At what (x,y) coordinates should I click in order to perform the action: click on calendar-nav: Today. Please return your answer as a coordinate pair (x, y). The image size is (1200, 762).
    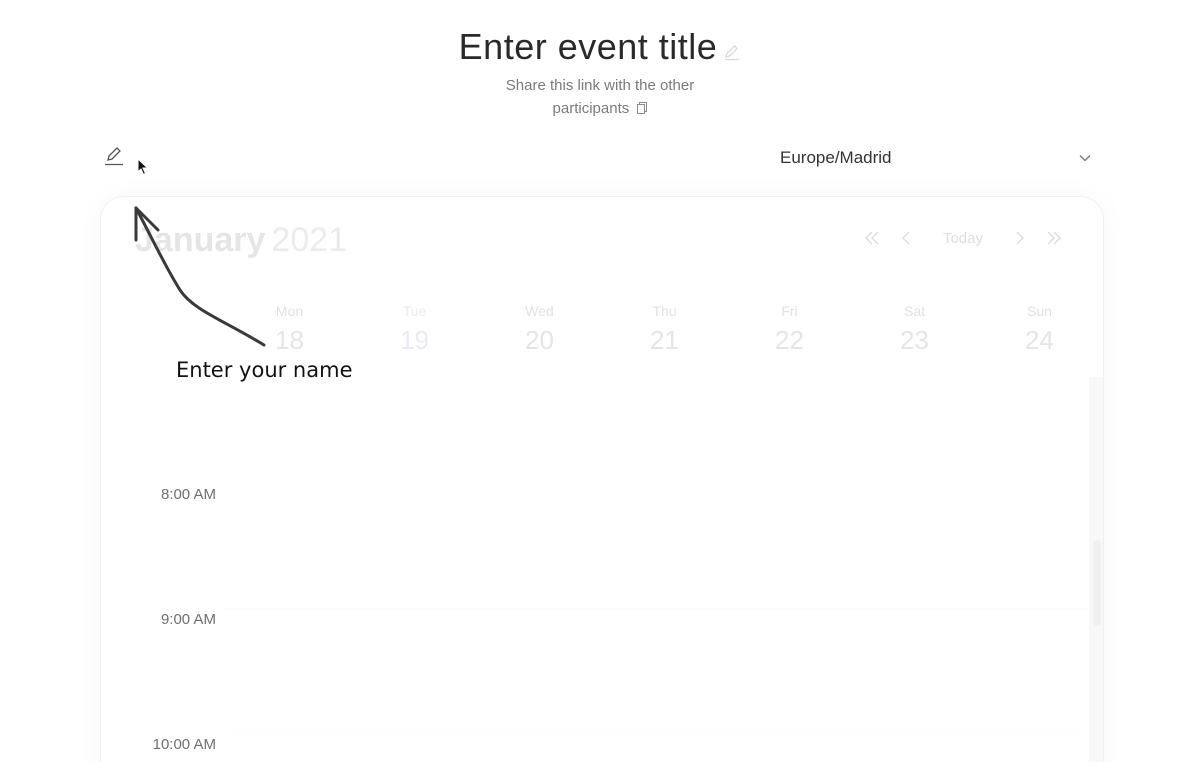
    Looking at the image, I should click on (963, 238).